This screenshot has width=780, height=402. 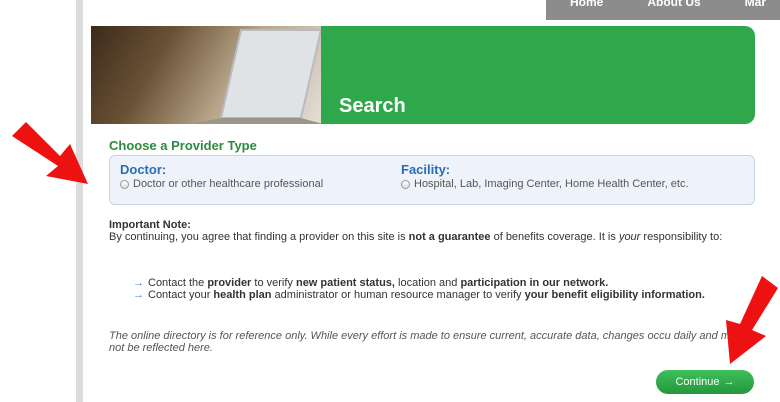 I want to click on bullet-text: Contact your, so click(x=181, y=295).